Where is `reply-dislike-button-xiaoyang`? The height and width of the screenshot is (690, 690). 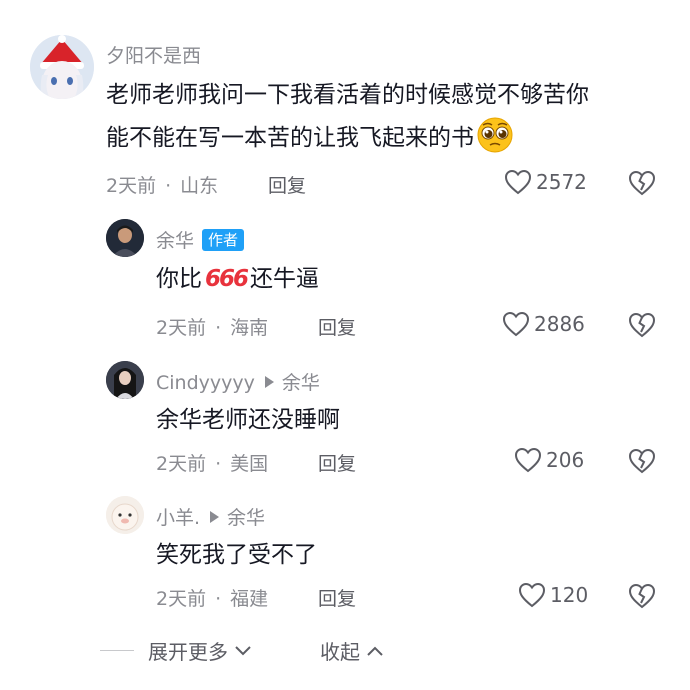 reply-dislike-button-xiaoyang is located at coordinates (642, 597).